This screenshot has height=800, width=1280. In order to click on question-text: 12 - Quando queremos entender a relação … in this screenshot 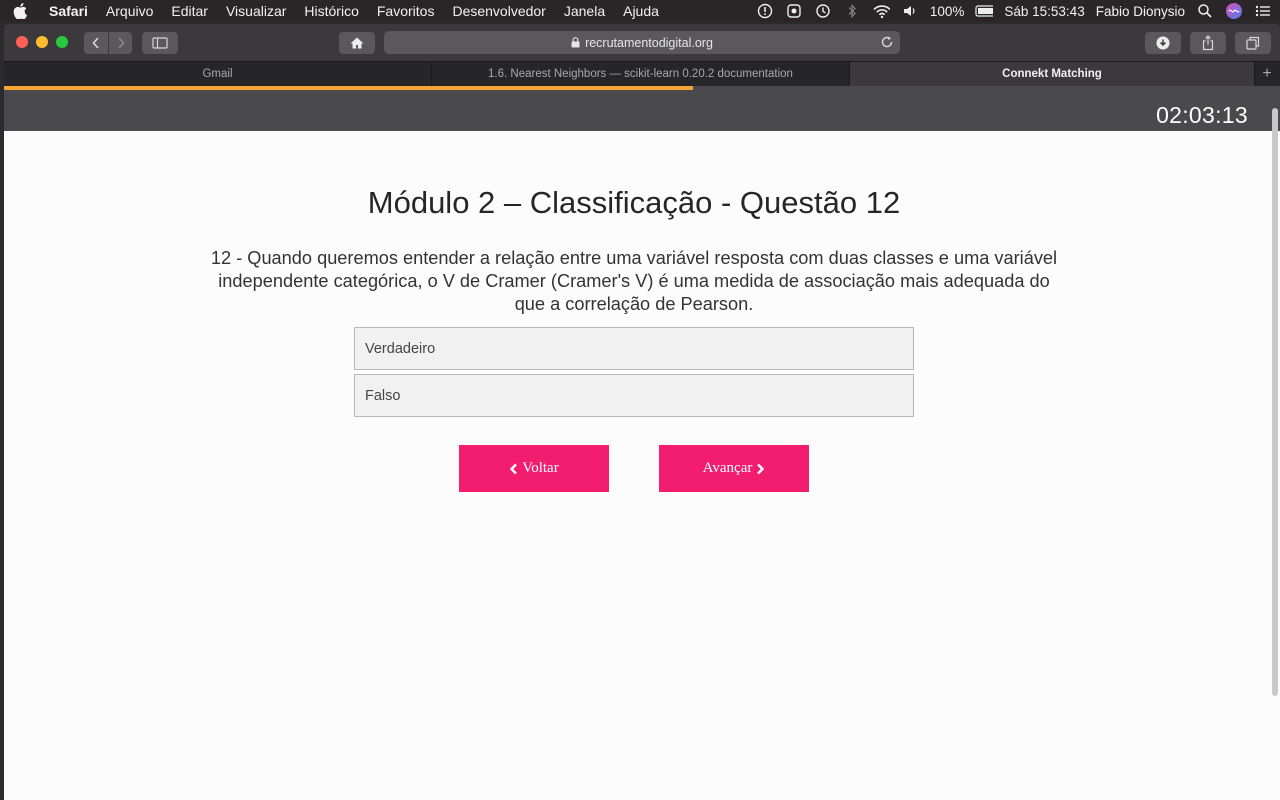, I will do `click(634, 281)`.